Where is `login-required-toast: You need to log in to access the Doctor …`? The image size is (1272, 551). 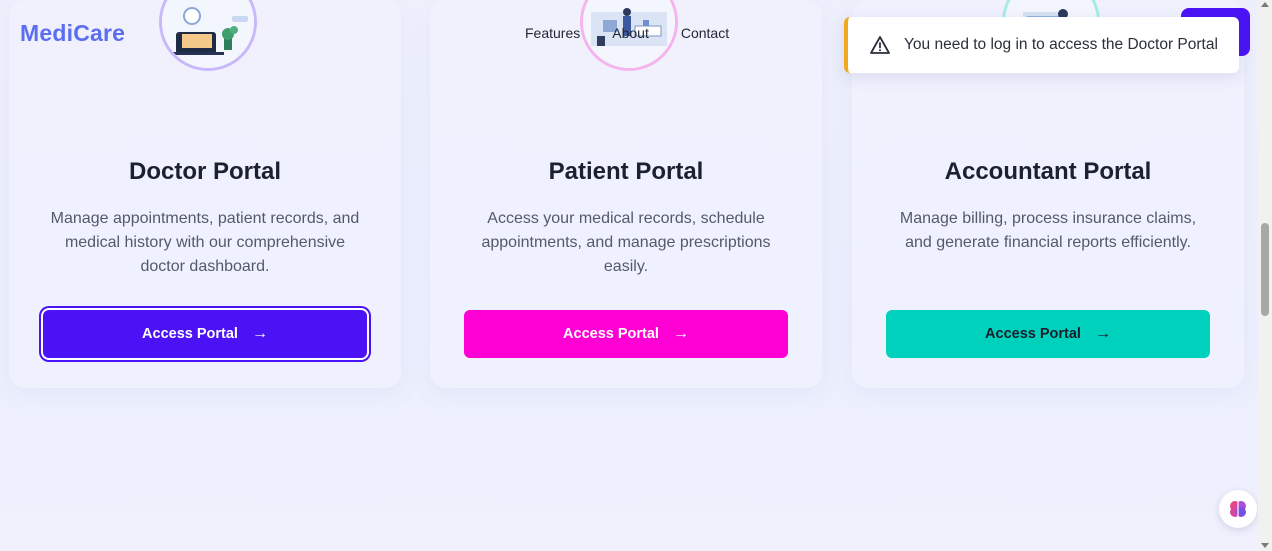 login-required-toast: You need to log in to access the Doctor … is located at coordinates (1041, 45).